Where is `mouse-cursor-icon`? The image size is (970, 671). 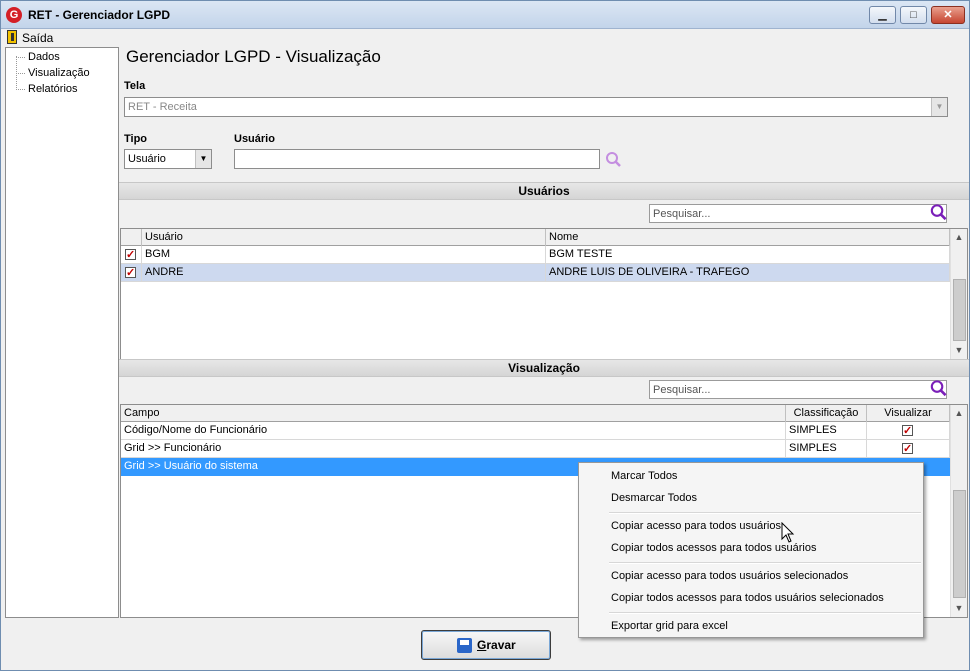
mouse-cursor-icon is located at coordinates (788, 532).